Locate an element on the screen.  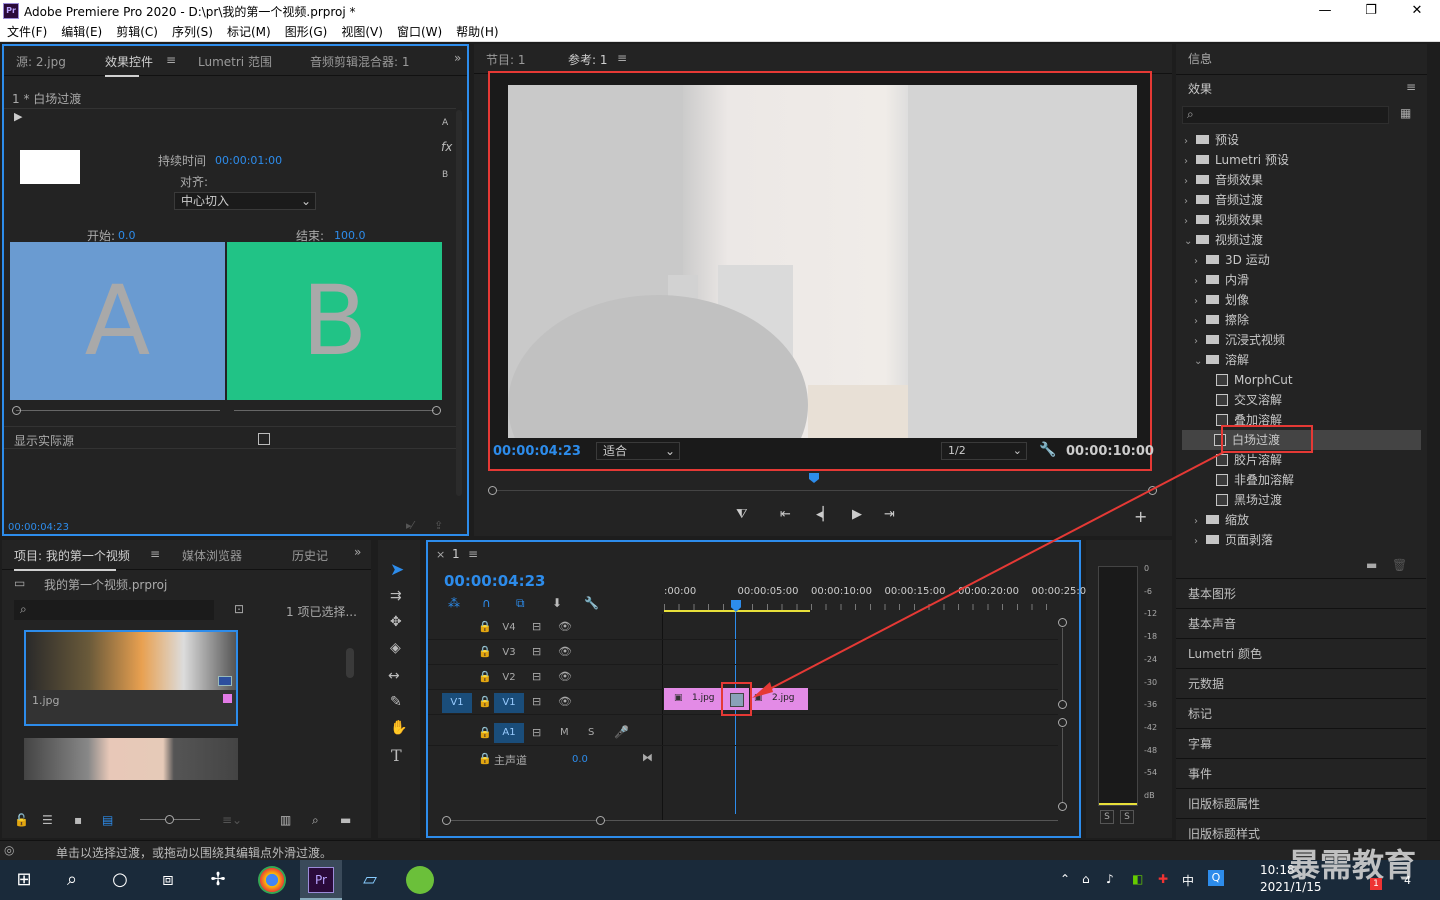
effect-item: › 沉浸式视频 is located at coordinates (1302, 340).